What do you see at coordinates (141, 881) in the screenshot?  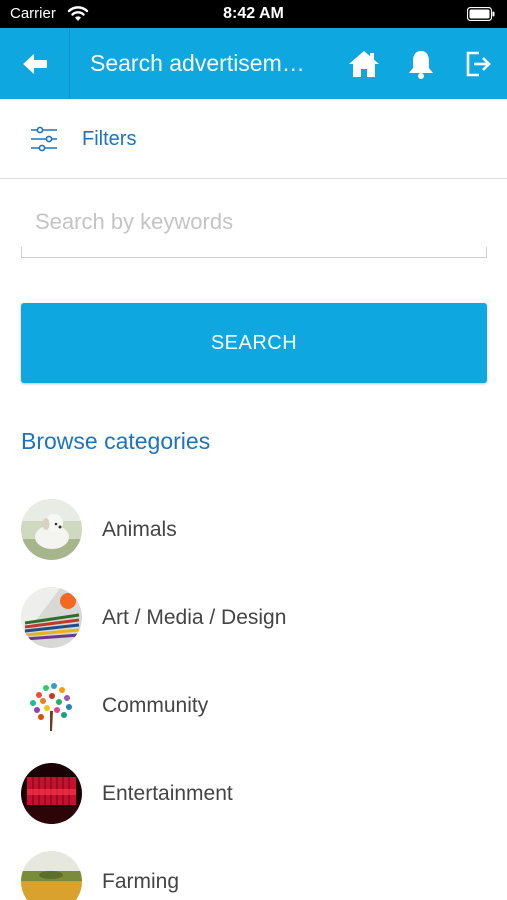 I see `category-label: Farming` at bounding box center [141, 881].